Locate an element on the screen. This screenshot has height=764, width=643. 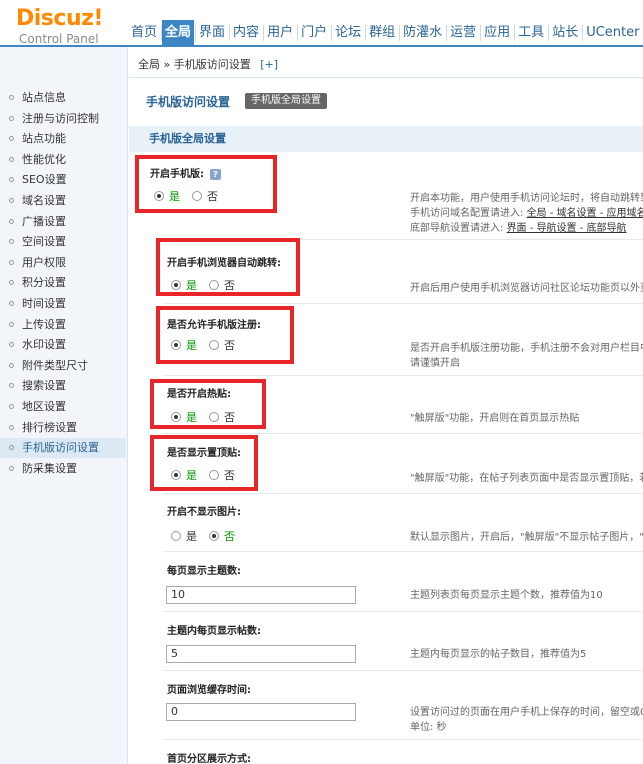
sidebar-item-label: 注册与访问控制 is located at coordinates (60, 118).